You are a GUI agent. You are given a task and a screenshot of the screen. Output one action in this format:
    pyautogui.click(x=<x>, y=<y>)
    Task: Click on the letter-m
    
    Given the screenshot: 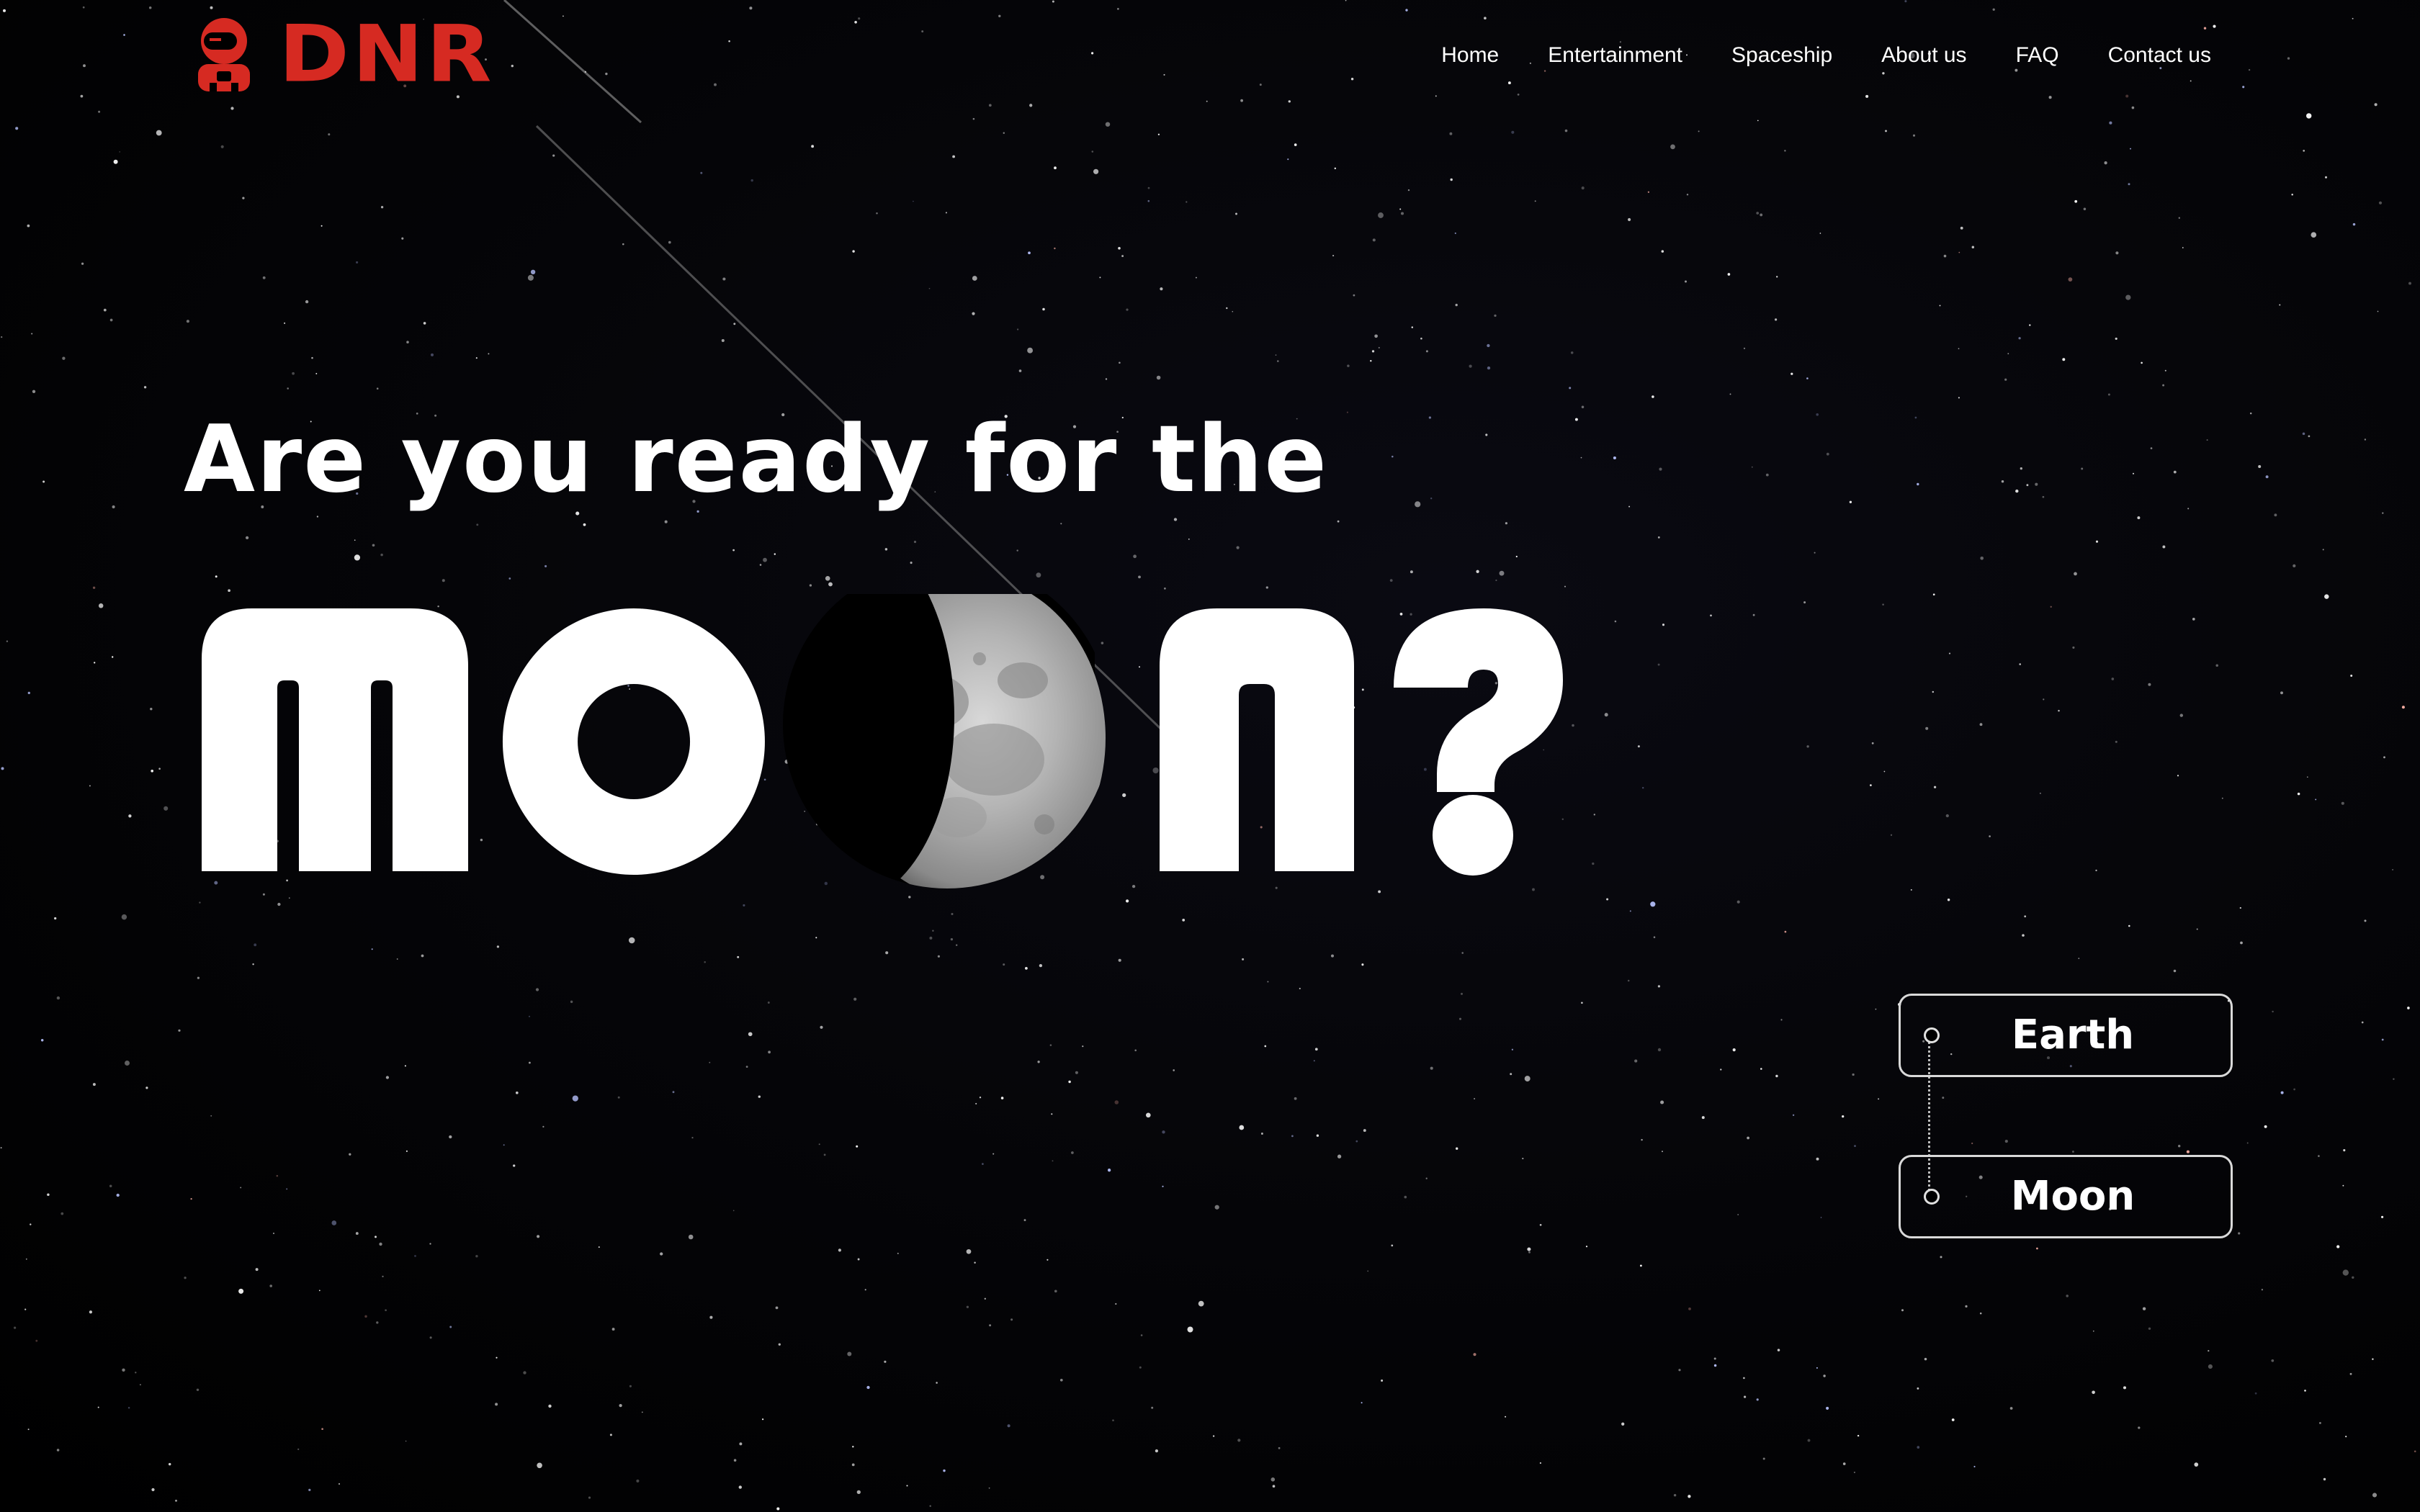 What is the action you would take?
    pyautogui.click(x=335, y=739)
    